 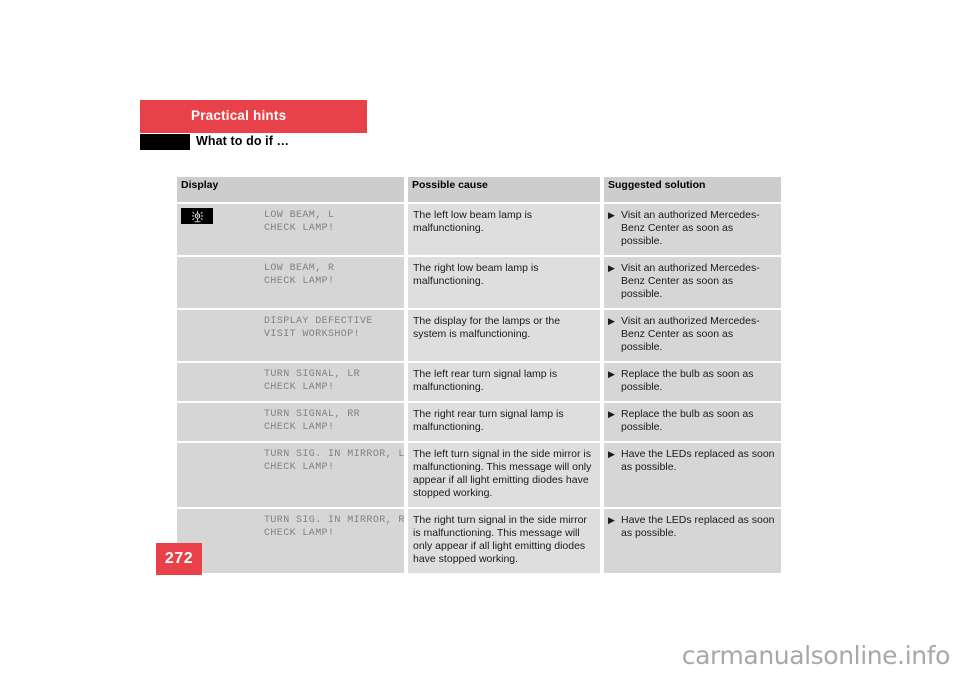 What do you see at coordinates (312, 334) in the screenshot?
I see `display-message-line: VISIT WORKSHOP!` at bounding box center [312, 334].